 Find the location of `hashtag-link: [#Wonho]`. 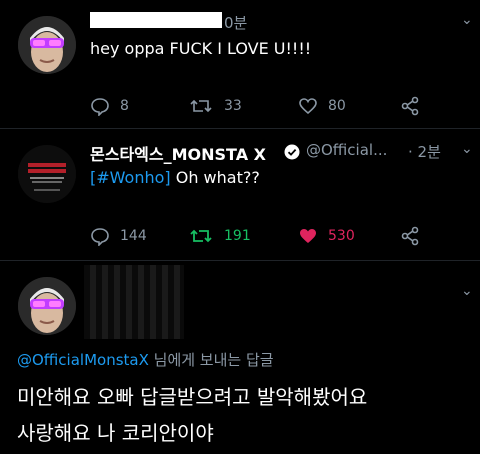

hashtag-link: [#Wonho] is located at coordinates (130, 177).